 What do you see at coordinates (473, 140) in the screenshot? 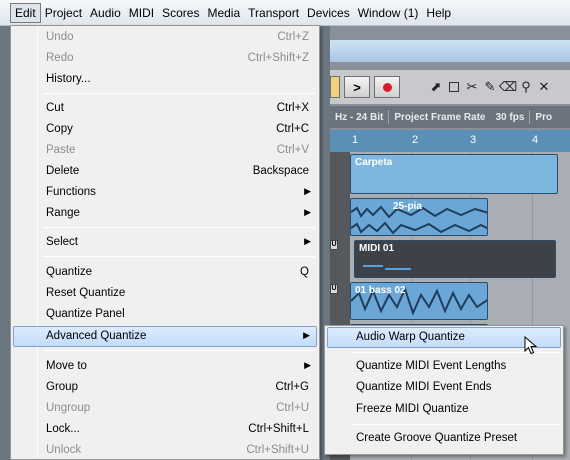
I see `ruler-bar-3: 3` at bounding box center [473, 140].